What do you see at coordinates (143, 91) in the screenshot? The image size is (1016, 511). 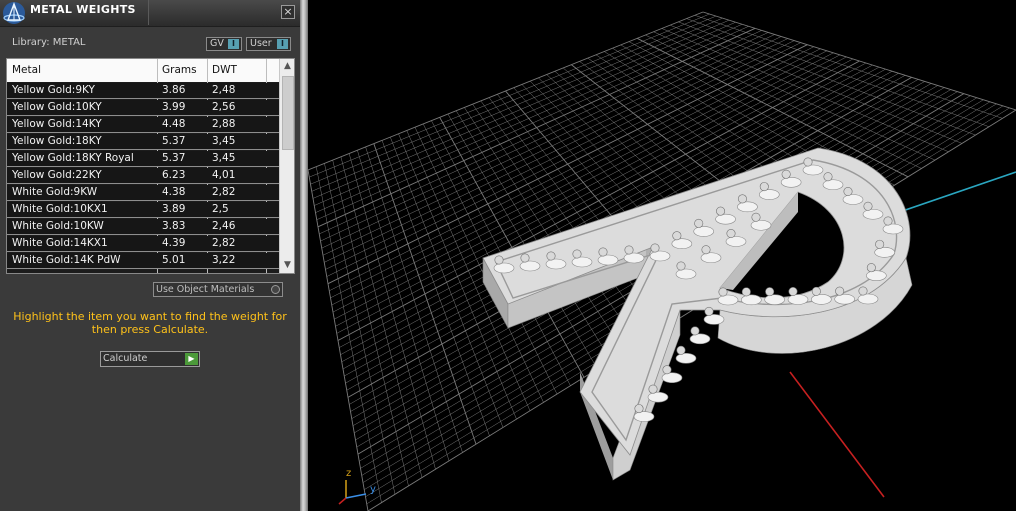 I see `table-row: Yellow Gold:9KY 3.86 2,48` at bounding box center [143, 91].